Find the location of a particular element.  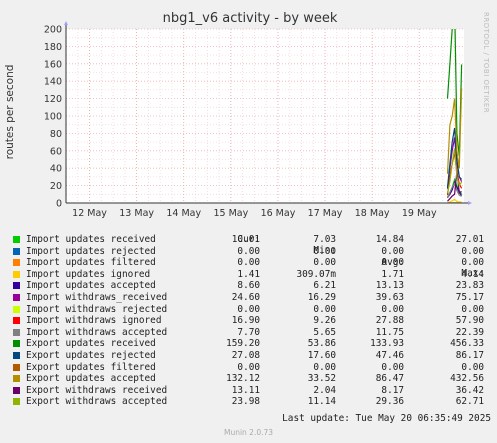

legend-name: Import updates ignored is located at coordinates (88, 274).